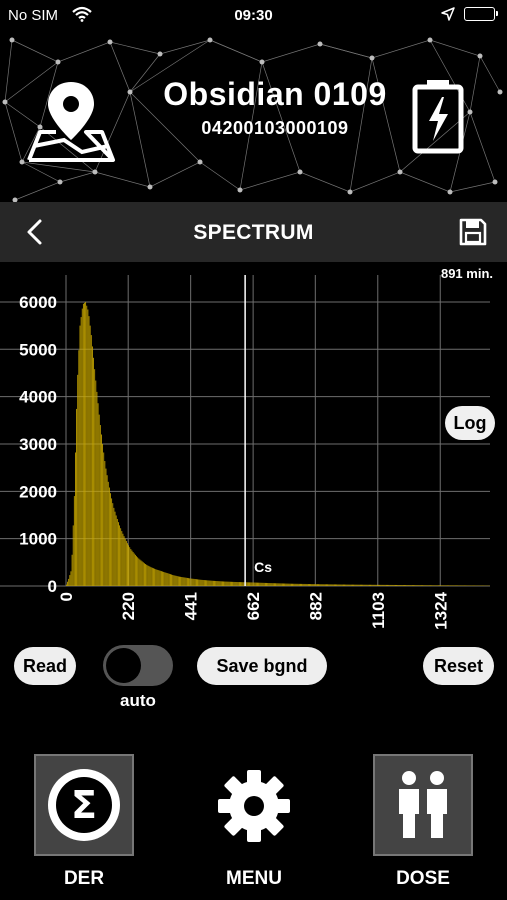  I want to click on navigation-bar: SPECTRUM, so click(253, 232).